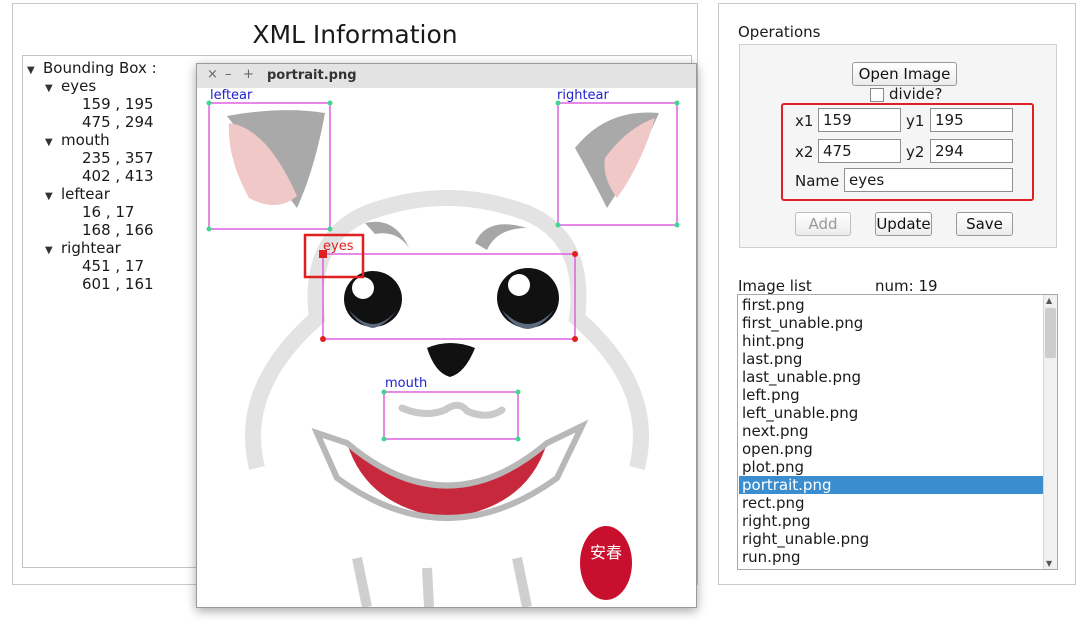 This screenshot has width=1079, height=621. I want to click on list-item: first.png, so click(891, 305).